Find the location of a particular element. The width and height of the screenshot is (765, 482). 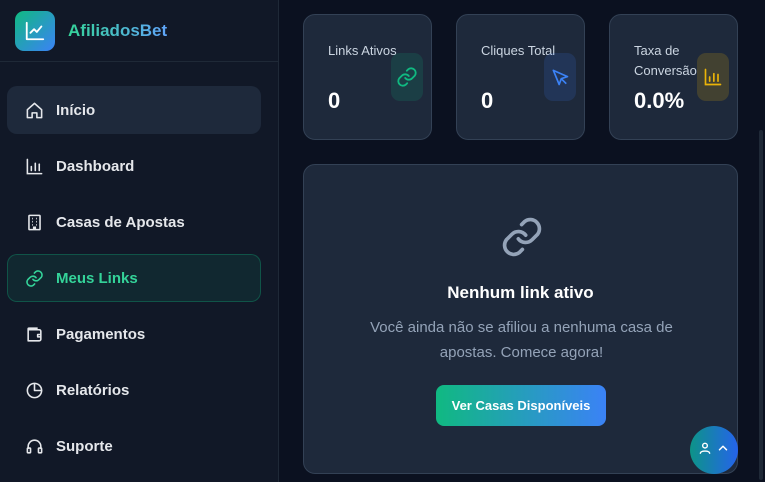

stat-card-taxa-de-conversao: Taxa de Conversão 0.0% is located at coordinates (673, 77).